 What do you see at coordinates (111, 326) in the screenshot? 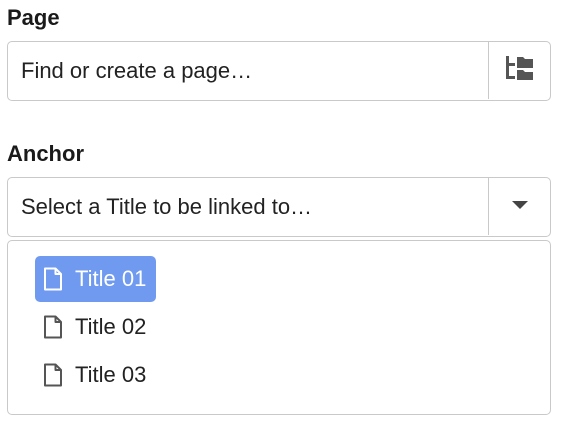
I see `anchor-option-label: Title 02` at bounding box center [111, 326].